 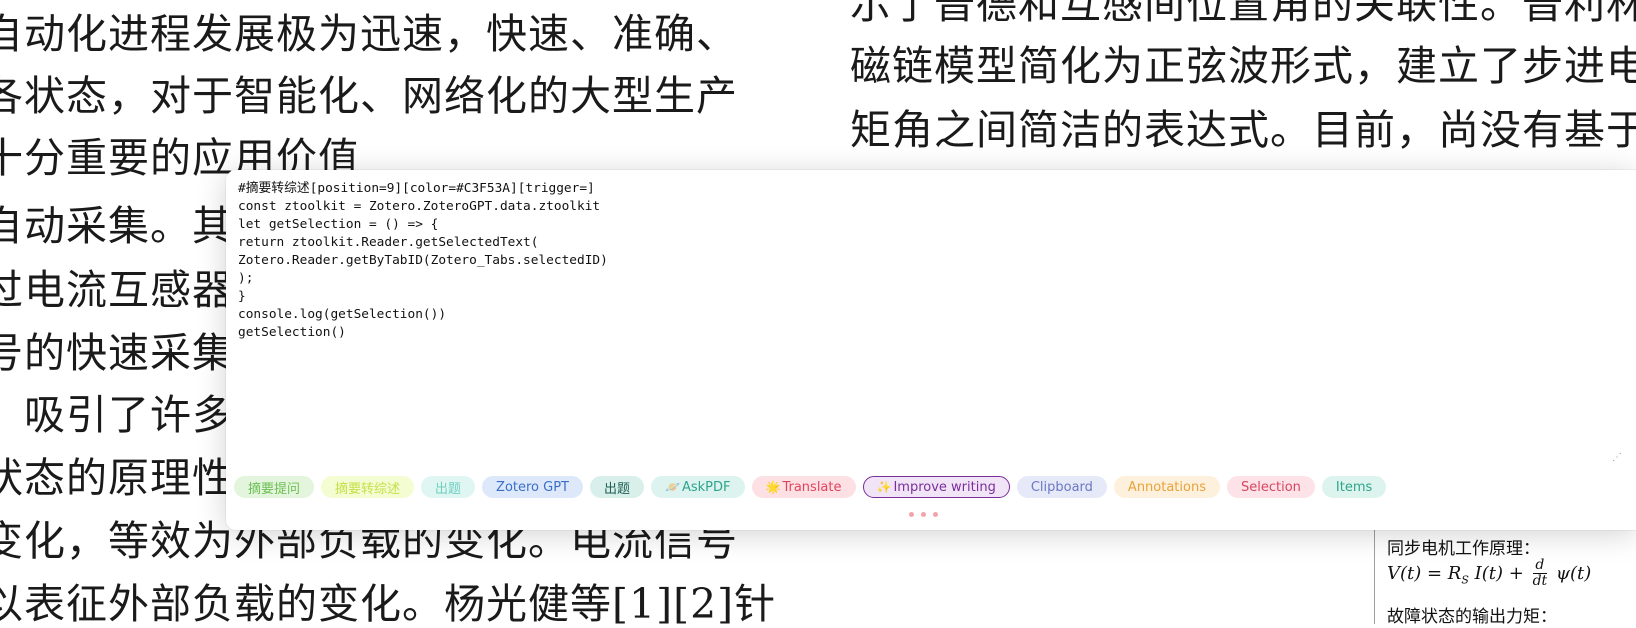 I want to click on more-dots-icon, so click(x=923, y=514).